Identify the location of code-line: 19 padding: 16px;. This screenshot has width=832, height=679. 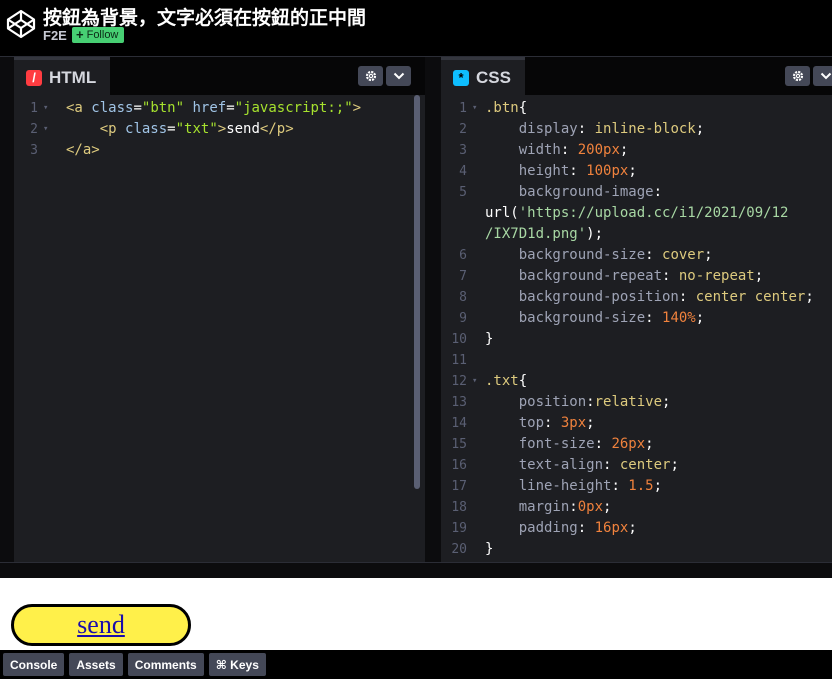
(636, 528).